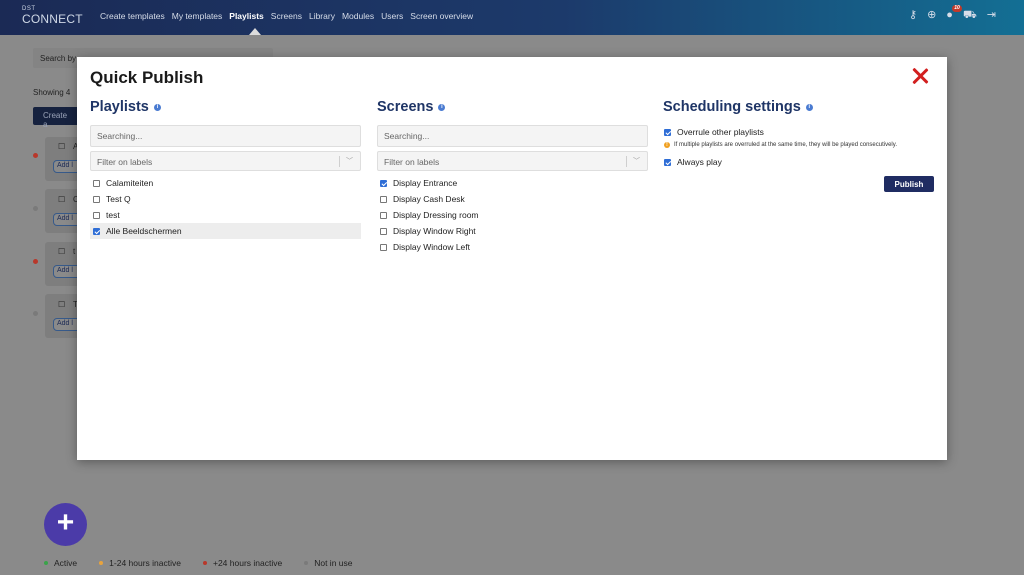  Describe the element at coordinates (247, 563) in the screenshot. I see `legend-label: +24 hours inactive` at that location.